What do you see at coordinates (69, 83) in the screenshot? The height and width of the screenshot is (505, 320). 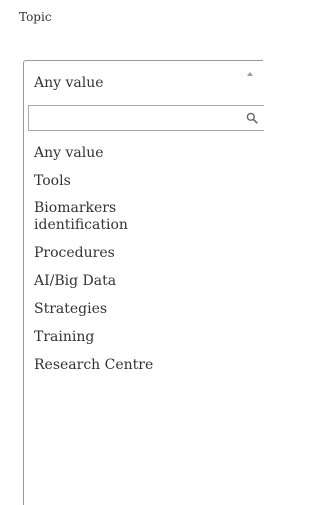 I see `select-current-value: Any value` at bounding box center [69, 83].